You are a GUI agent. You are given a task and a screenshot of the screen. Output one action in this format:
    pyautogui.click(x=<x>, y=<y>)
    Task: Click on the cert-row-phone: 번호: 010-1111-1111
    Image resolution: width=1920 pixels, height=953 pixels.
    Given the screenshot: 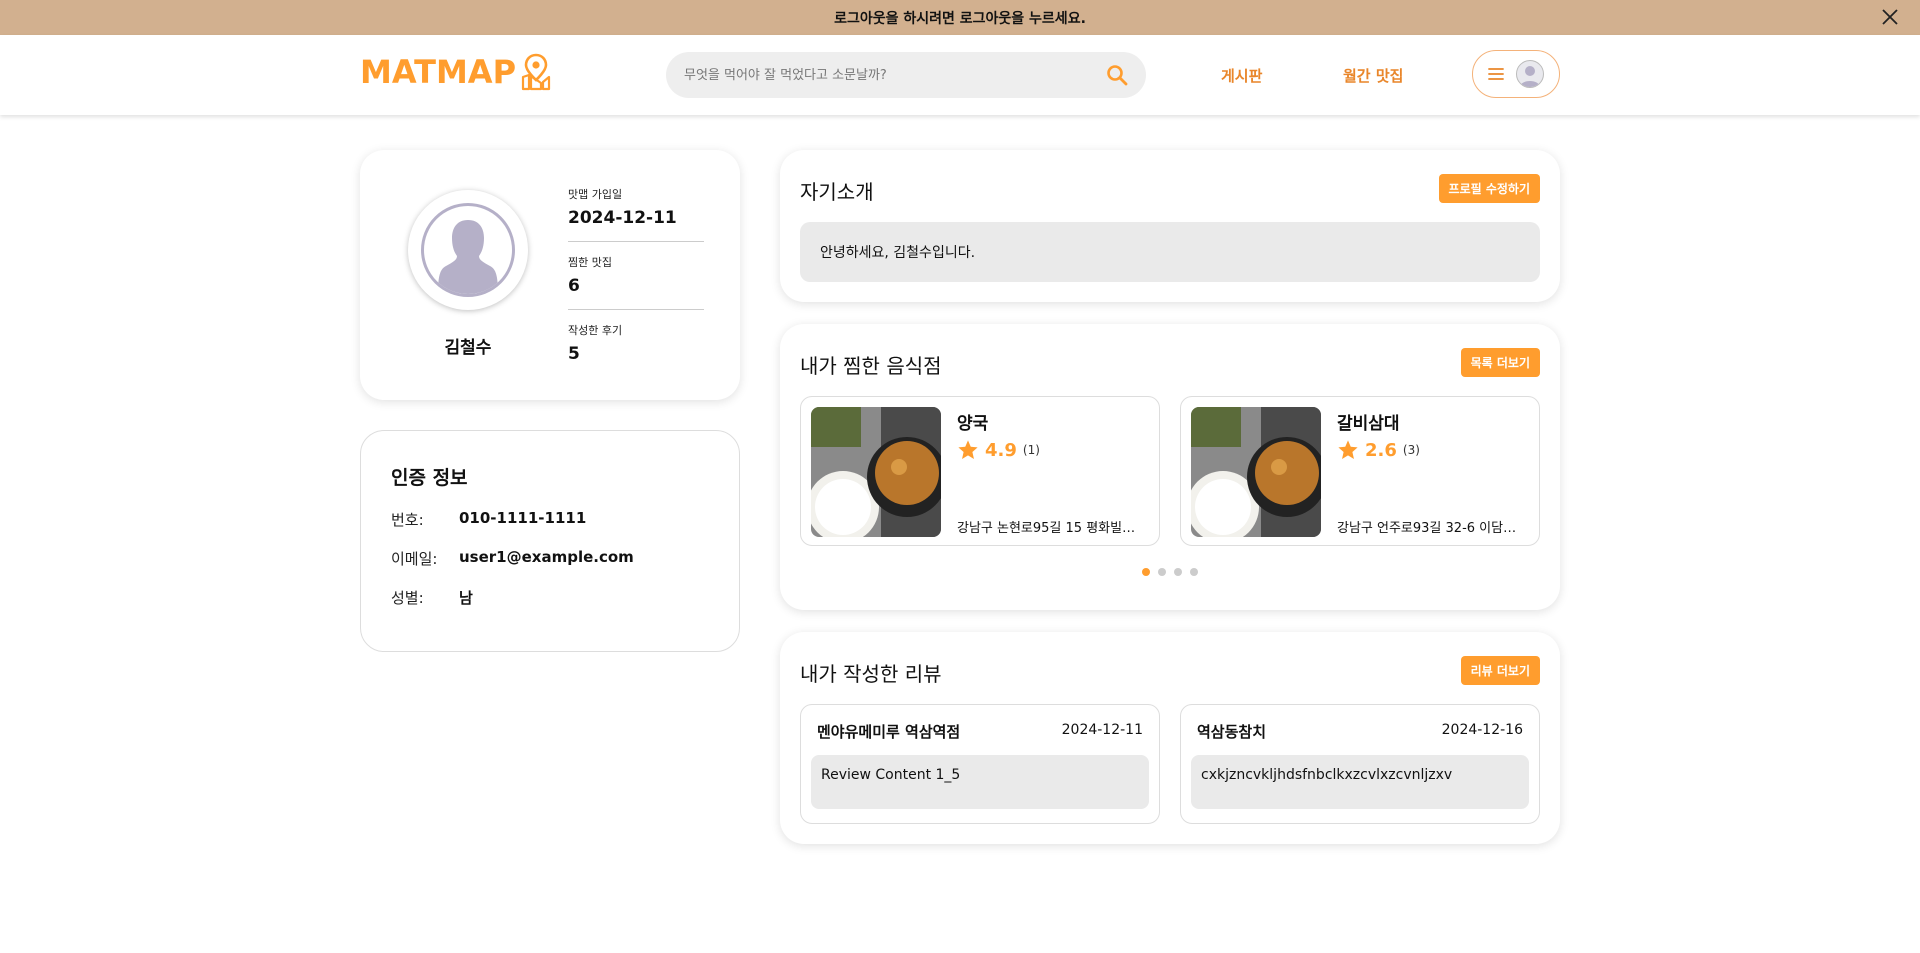 What is the action you would take?
    pyautogui.click(x=488, y=519)
    